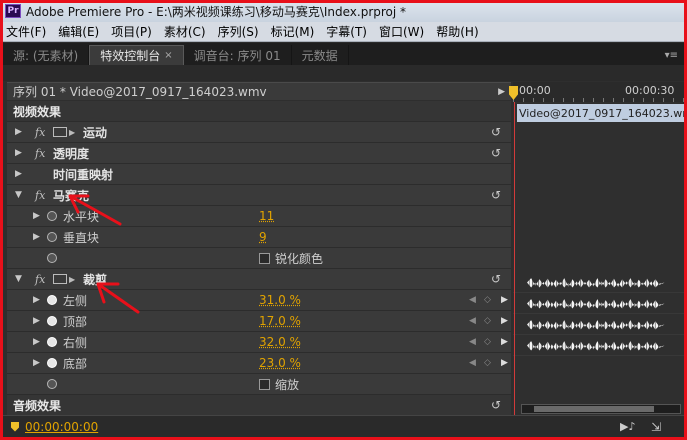  What do you see at coordinates (266, 216) in the screenshot?
I see `param-value: 11` at bounding box center [266, 216].